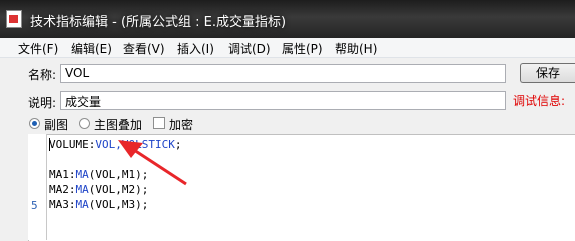 The image size is (575, 241). What do you see at coordinates (152, 163) in the screenshot?
I see `annotation-arrow-icon` at bounding box center [152, 163].